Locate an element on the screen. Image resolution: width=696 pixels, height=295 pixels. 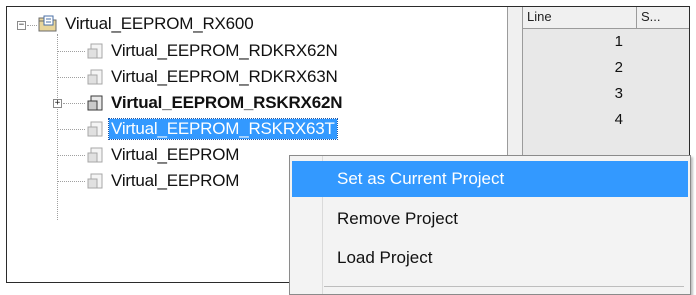
remove-project-item: Remove Project is located at coordinates (490, 219).